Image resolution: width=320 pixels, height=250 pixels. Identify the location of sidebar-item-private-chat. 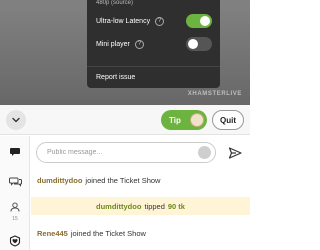
(15, 182).